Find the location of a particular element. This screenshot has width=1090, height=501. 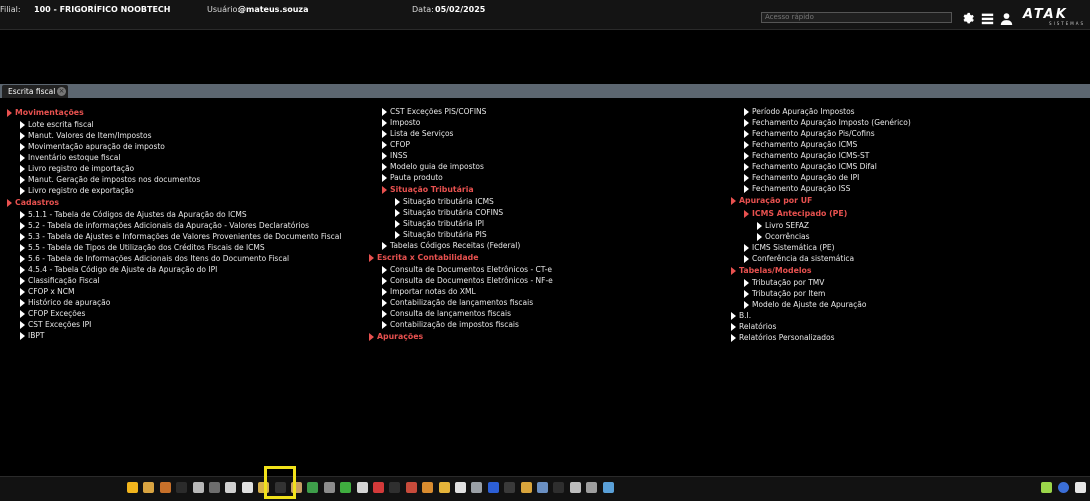

menu-item-periodo-apuracao-impostos: Período Apuração Impostos is located at coordinates (799, 111).